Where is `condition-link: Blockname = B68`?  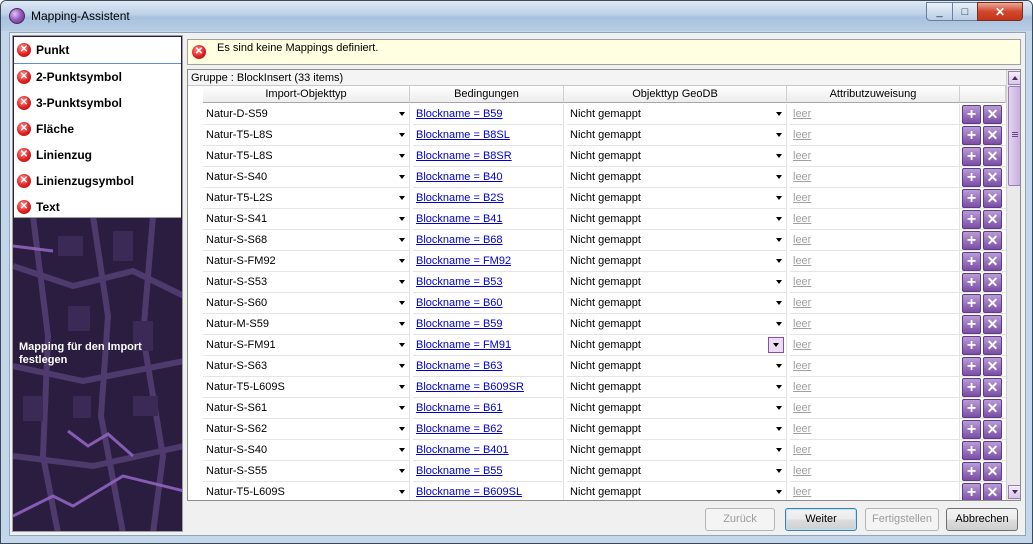 condition-link: Blockname = B68 is located at coordinates (459, 240).